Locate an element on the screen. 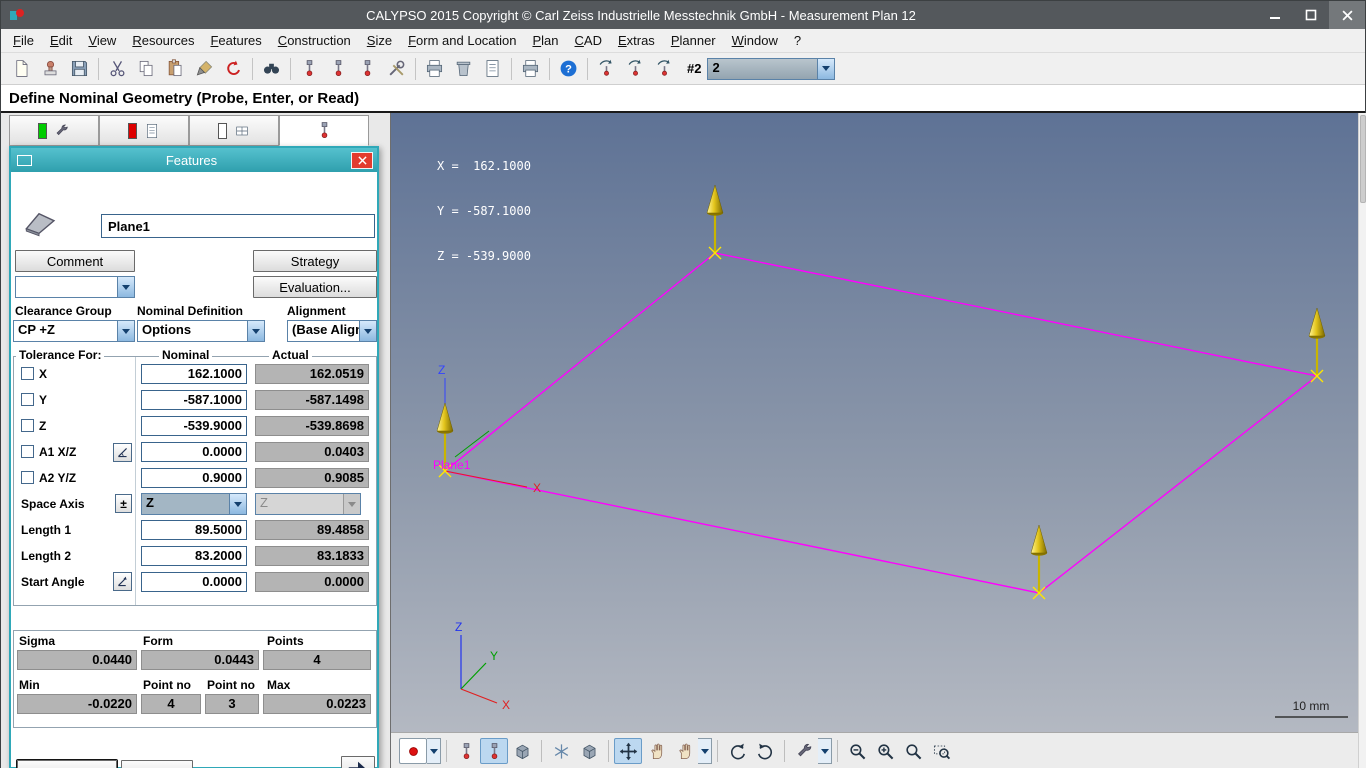  viewport-scrollbar is located at coordinates (1362, 440).